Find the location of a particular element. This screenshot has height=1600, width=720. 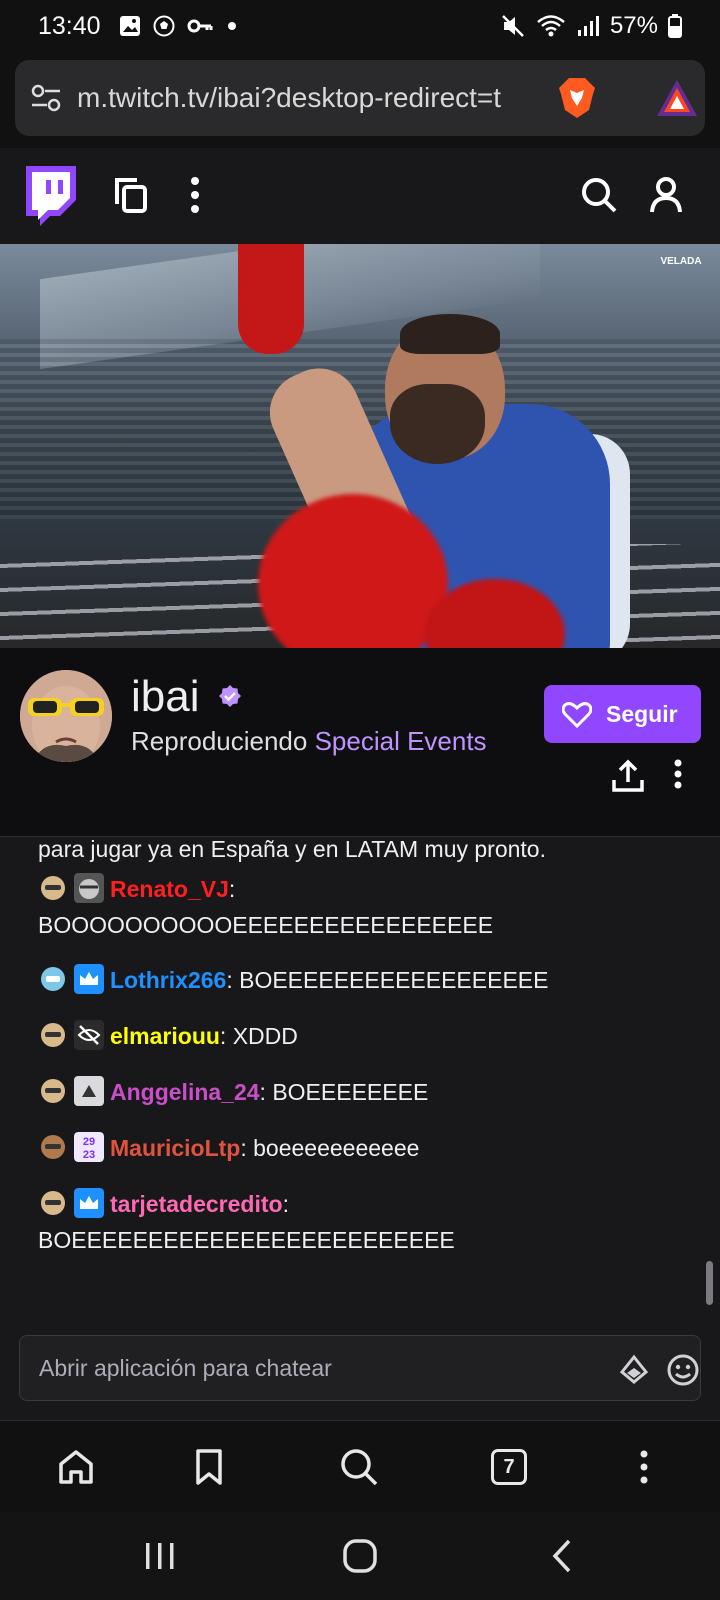

share-icon is located at coordinates (628, 776).